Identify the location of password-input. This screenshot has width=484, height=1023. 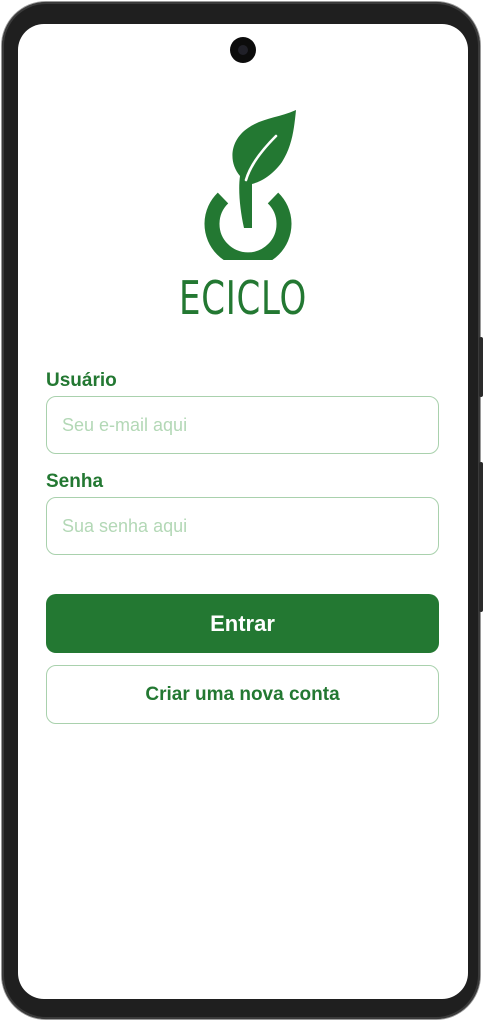
(242, 526).